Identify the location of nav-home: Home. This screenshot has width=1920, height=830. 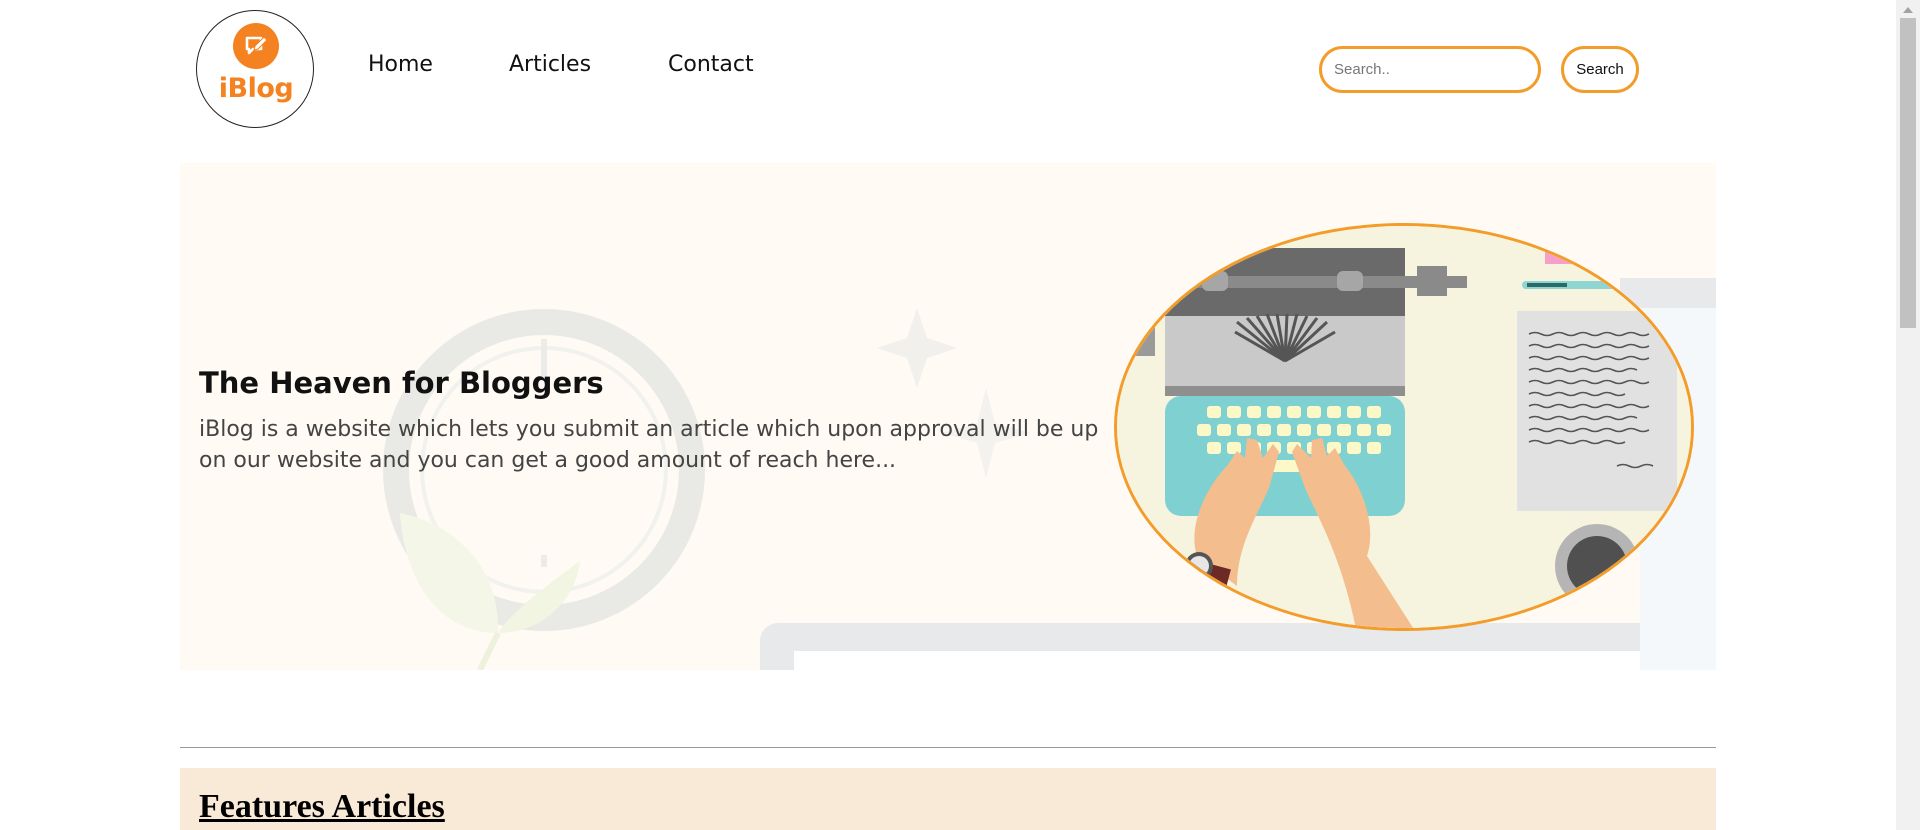
(400, 64).